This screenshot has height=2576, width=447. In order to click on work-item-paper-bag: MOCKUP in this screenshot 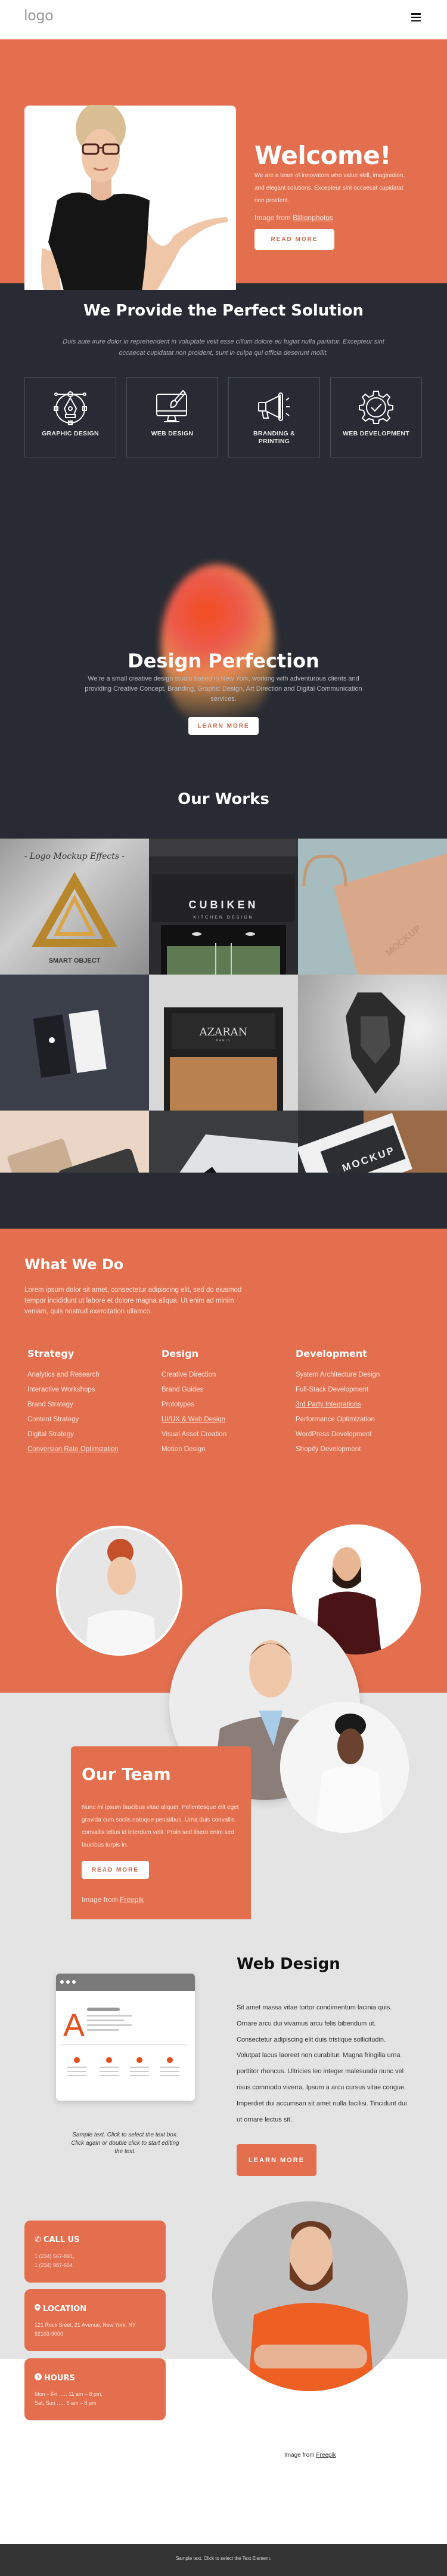, I will do `click(372, 907)`.